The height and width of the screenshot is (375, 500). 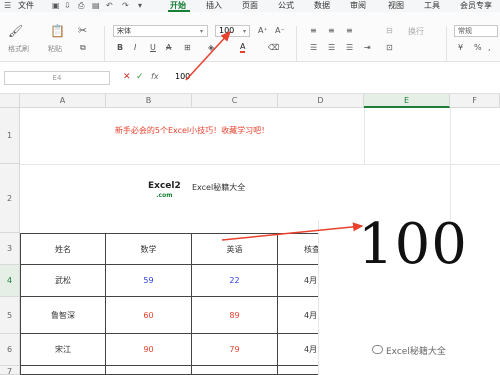 What do you see at coordinates (250, 78) in the screenshot?
I see `formula-bar: E4 ✕ ✓ fx 100` at bounding box center [250, 78].